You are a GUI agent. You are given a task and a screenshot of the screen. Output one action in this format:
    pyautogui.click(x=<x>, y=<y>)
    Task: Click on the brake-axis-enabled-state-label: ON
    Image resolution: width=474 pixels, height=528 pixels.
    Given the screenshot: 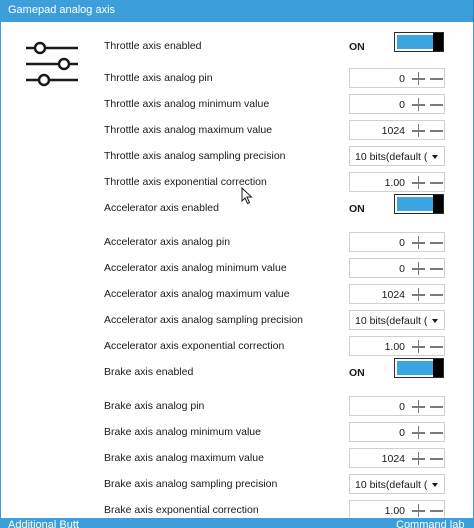 What is the action you would take?
    pyautogui.click(x=357, y=373)
    